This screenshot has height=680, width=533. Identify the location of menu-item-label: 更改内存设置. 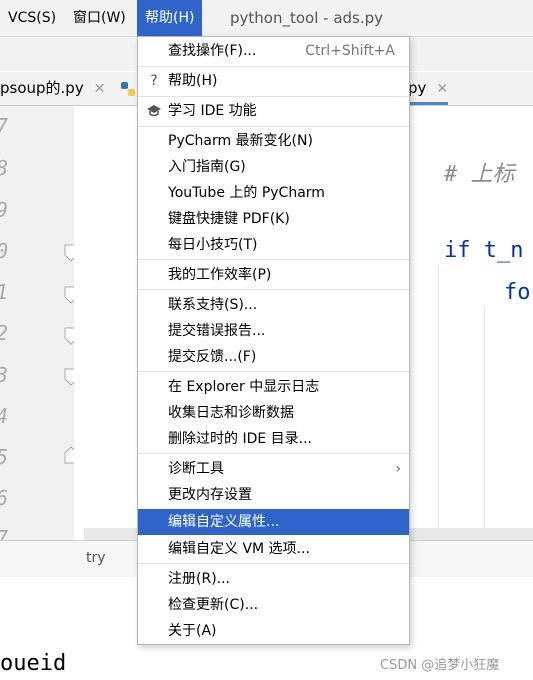
(210, 495).